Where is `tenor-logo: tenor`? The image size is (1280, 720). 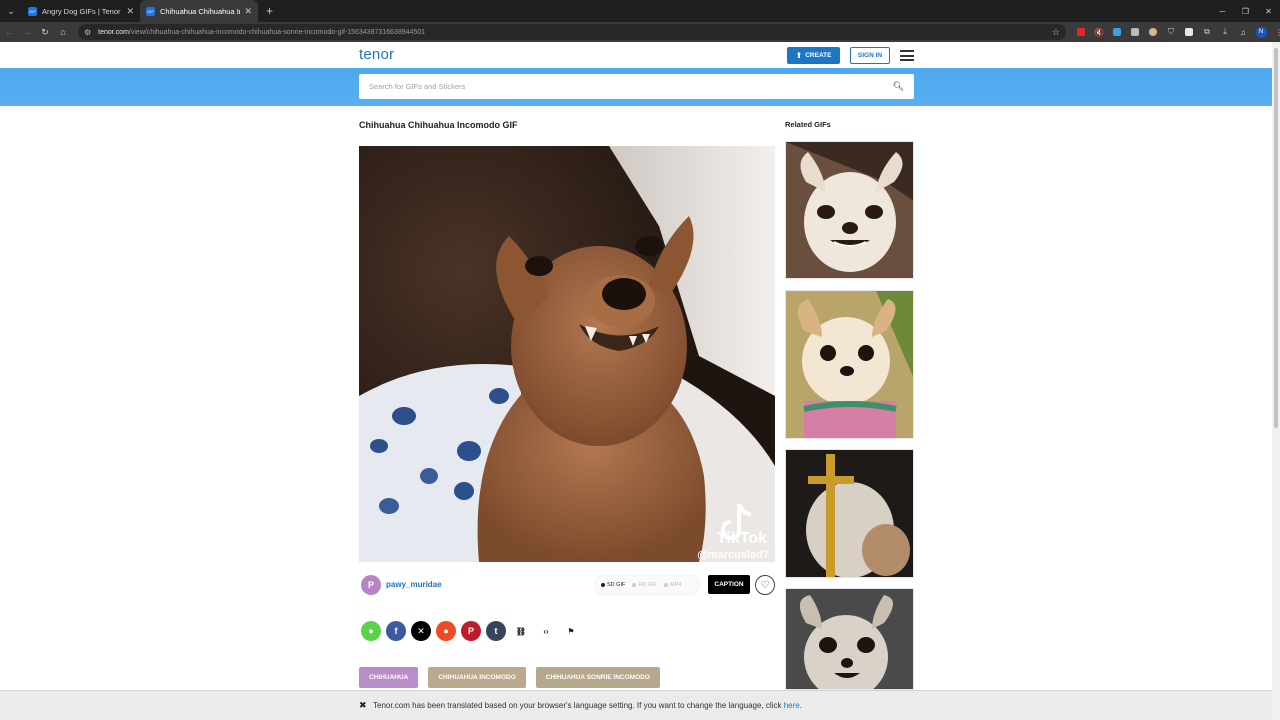
tenor-logo: tenor is located at coordinates (376, 54).